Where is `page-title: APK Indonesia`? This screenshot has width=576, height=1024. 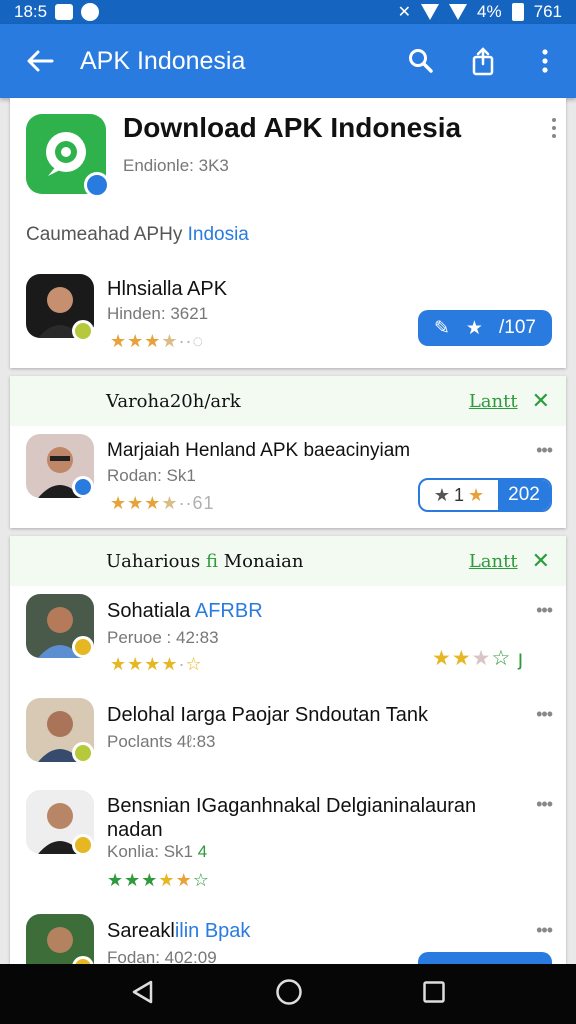
page-title: APK Indonesia is located at coordinates (163, 60).